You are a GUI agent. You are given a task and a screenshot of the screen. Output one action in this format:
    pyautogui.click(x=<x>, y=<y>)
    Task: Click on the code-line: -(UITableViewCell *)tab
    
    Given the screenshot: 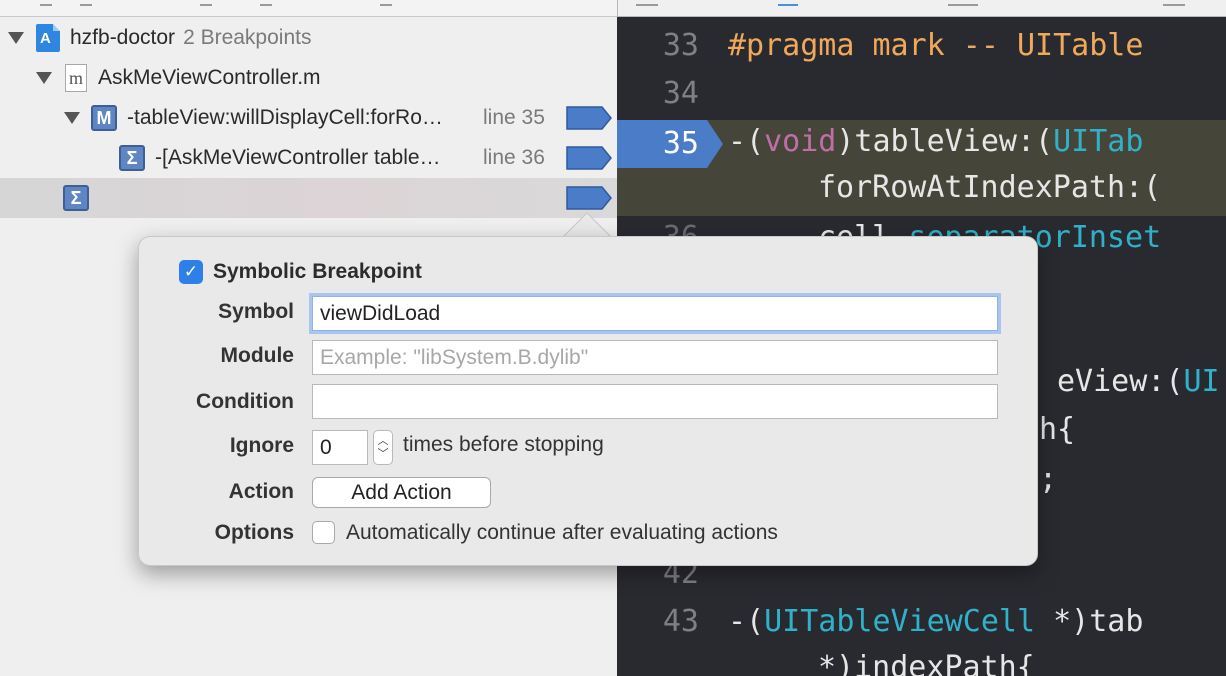 What is the action you would take?
    pyautogui.click(x=935, y=621)
    